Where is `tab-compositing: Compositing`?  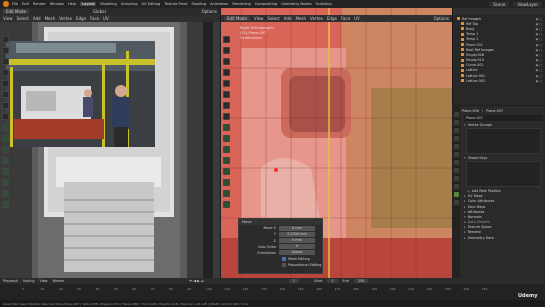
tab-compositing: Compositing is located at coordinates (266, 4).